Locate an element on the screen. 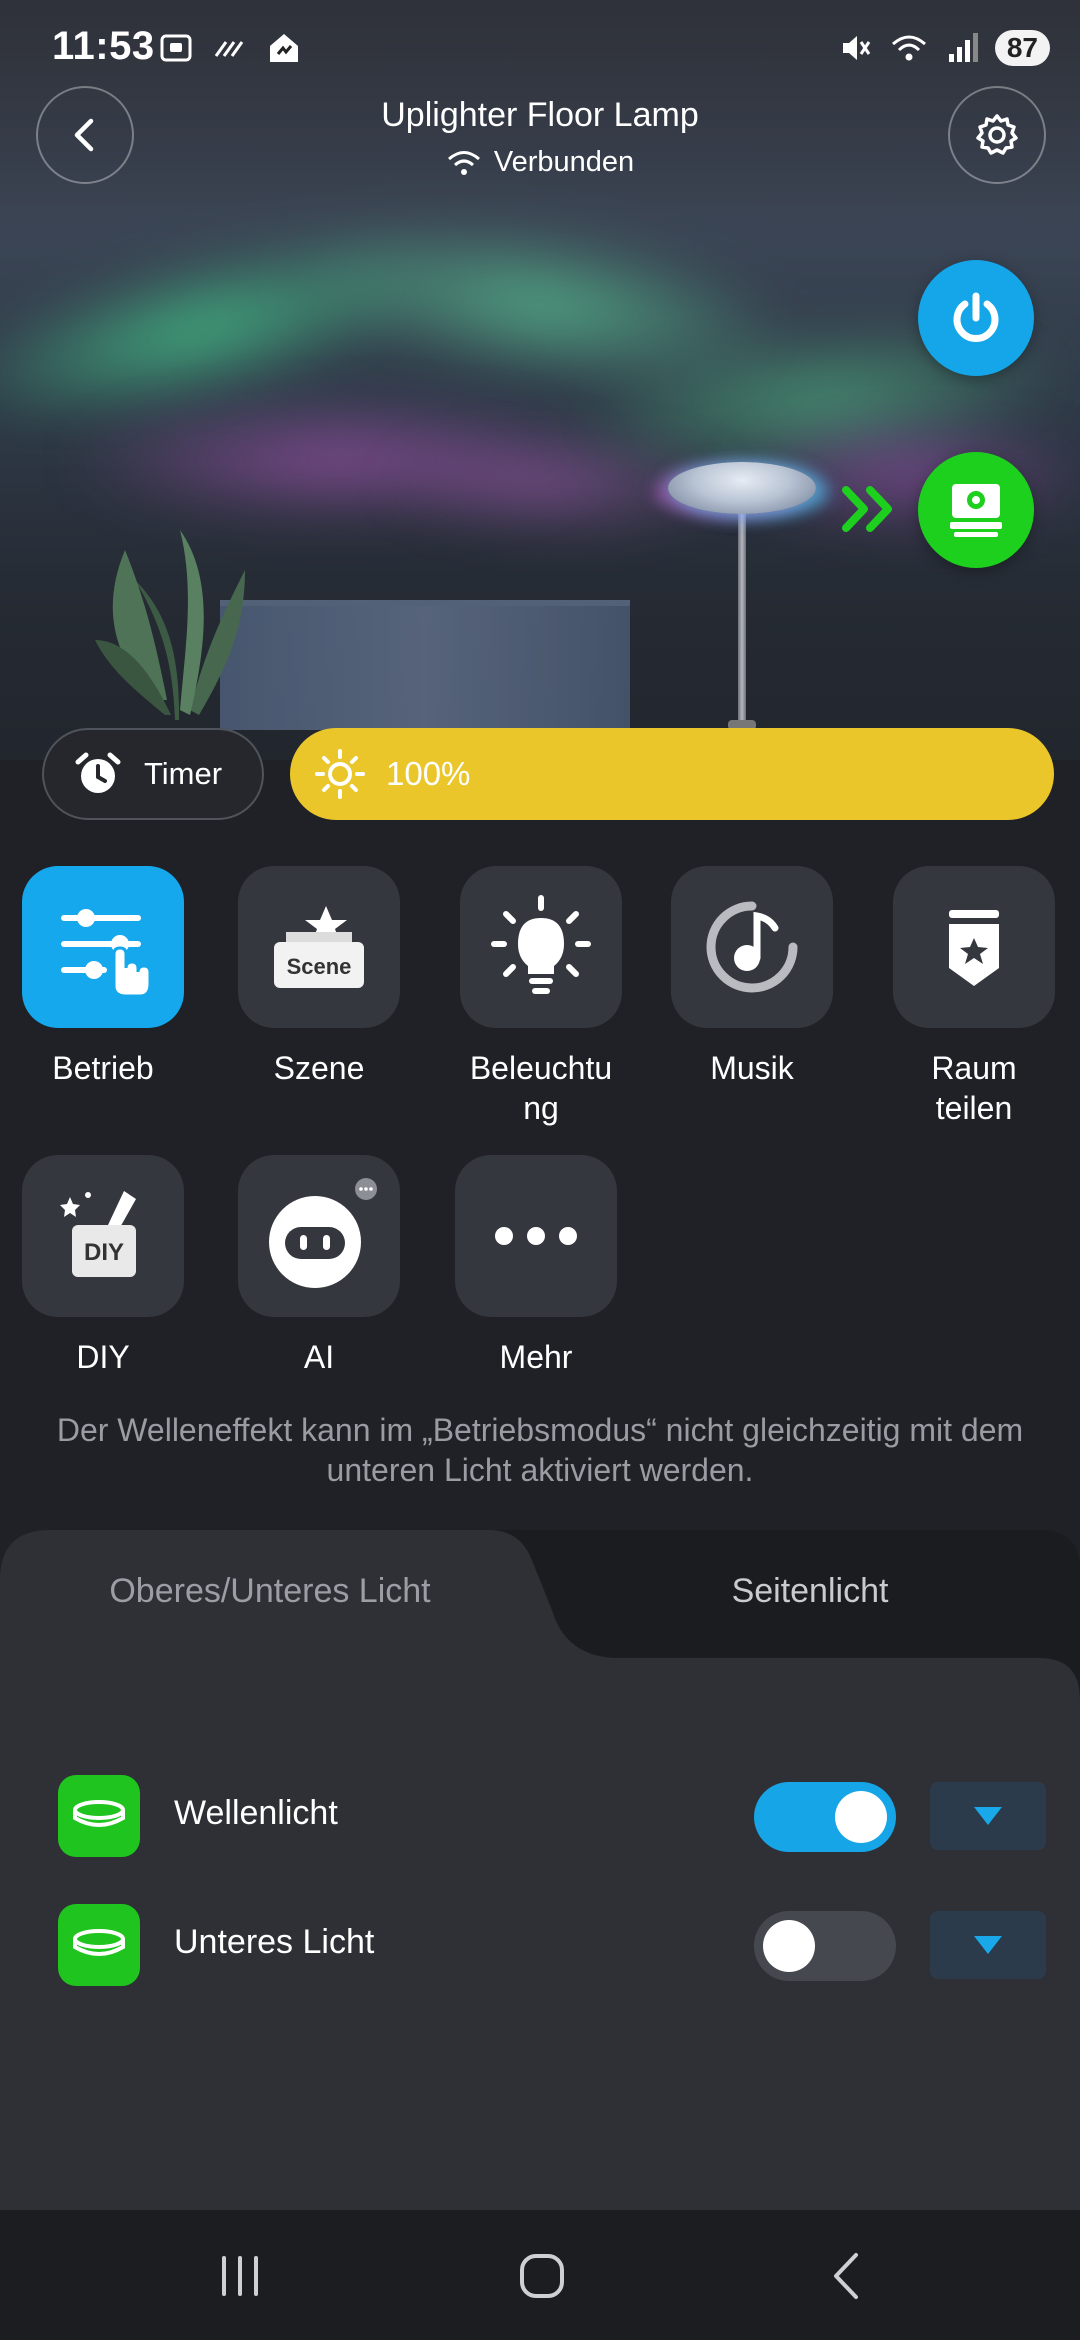 The height and width of the screenshot is (2340, 1080). mode-tile-ai: AI is located at coordinates (319, 1266).